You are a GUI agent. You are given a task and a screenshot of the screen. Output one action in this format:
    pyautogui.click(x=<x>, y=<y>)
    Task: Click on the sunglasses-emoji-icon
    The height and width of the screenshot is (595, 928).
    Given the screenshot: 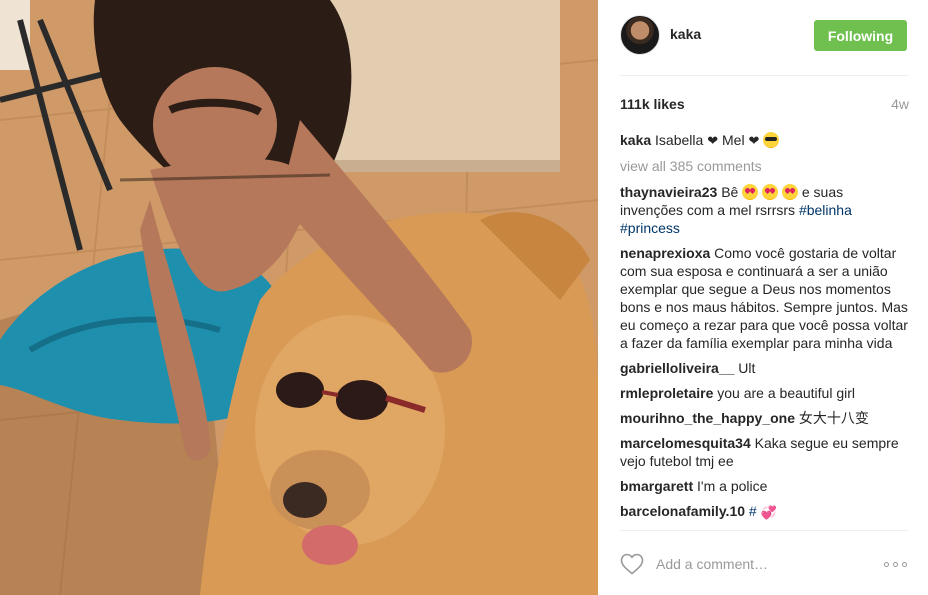 What is the action you would take?
    pyautogui.click(x=771, y=140)
    